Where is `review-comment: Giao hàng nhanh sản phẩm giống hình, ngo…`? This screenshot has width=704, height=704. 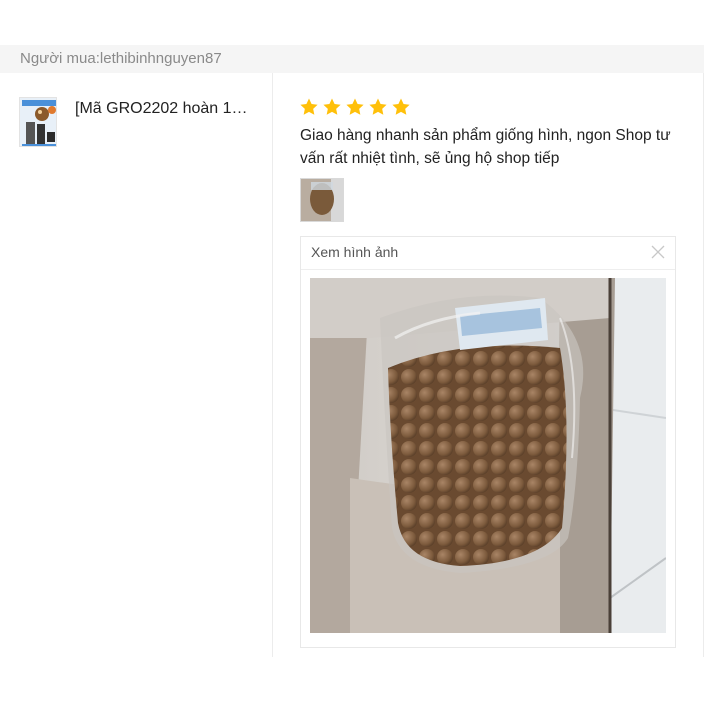 review-comment: Giao hàng nhanh sản phẩm giống hình, ngo… is located at coordinates (485, 147).